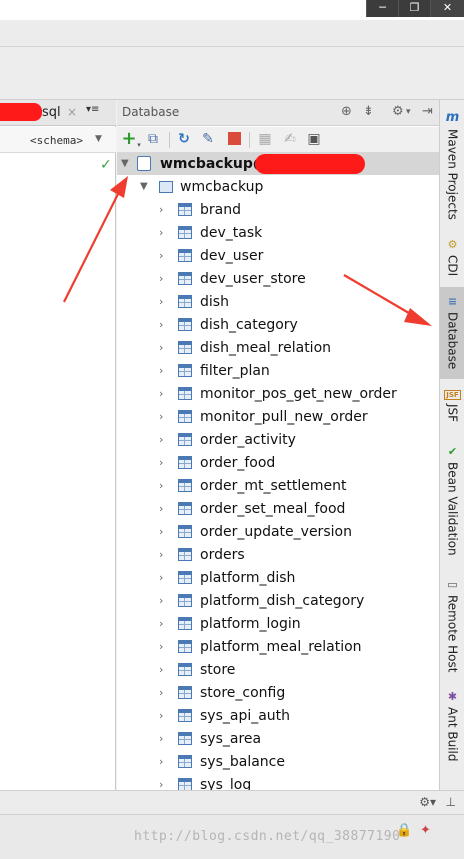 This screenshot has width=464, height=859. I want to click on maven-icon: m, so click(452, 117).